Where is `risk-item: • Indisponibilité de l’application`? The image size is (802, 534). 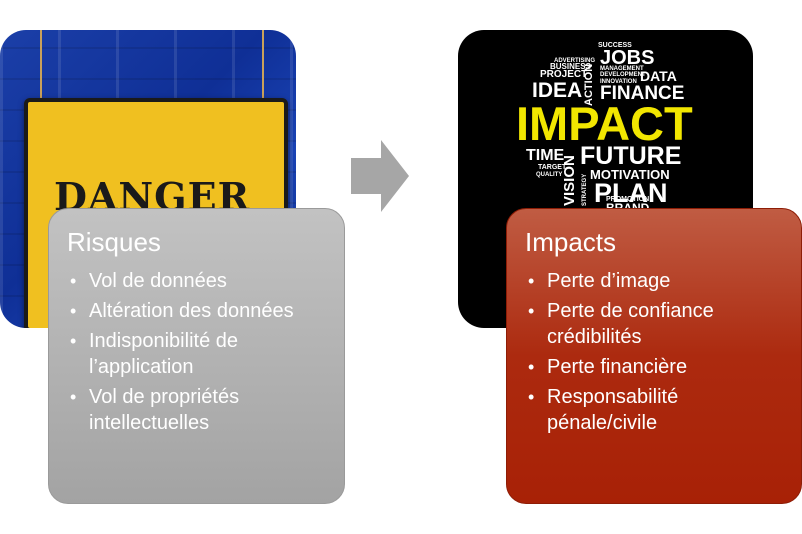 risk-item: • Indisponibilité de l’application is located at coordinates (198, 354).